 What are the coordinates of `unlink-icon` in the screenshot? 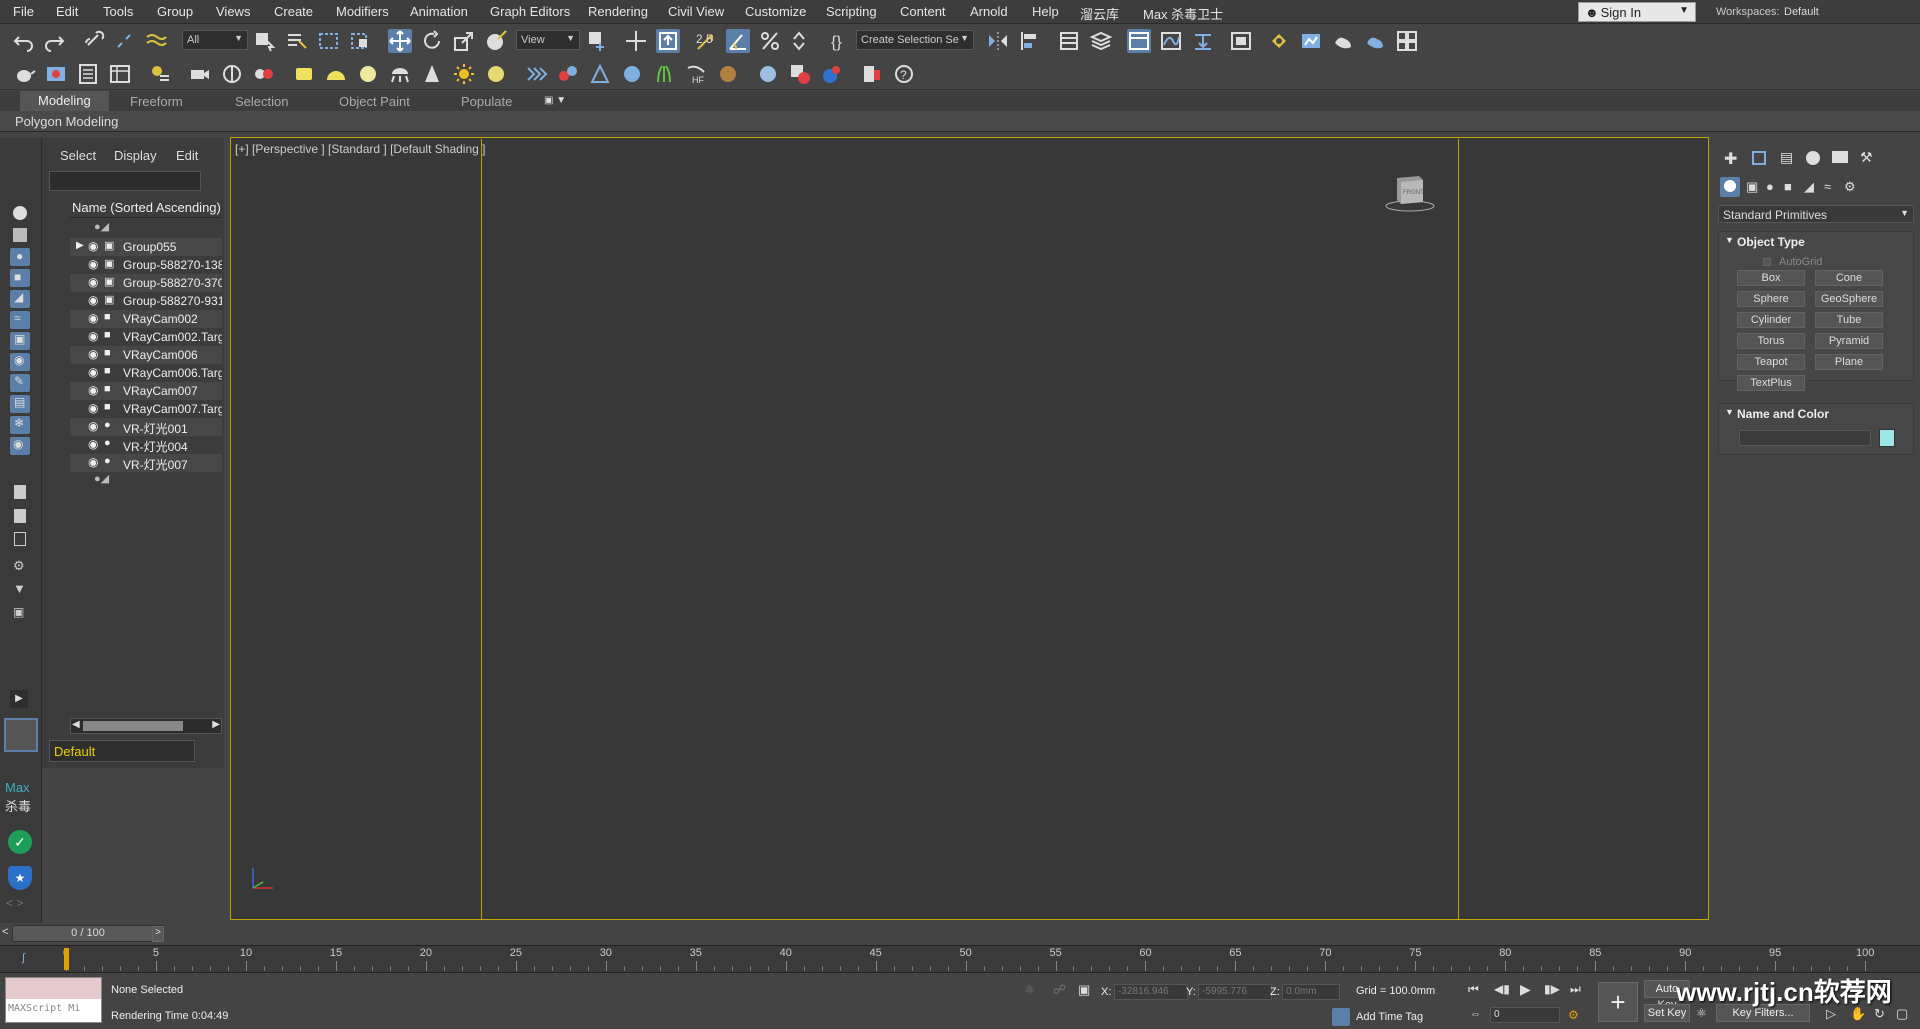 It's located at (124, 41).